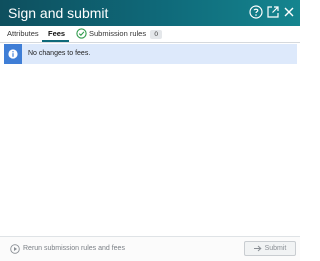 Image resolution: width=320 pixels, height=261 pixels. I want to click on play-circle-icon, so click(15, 249).